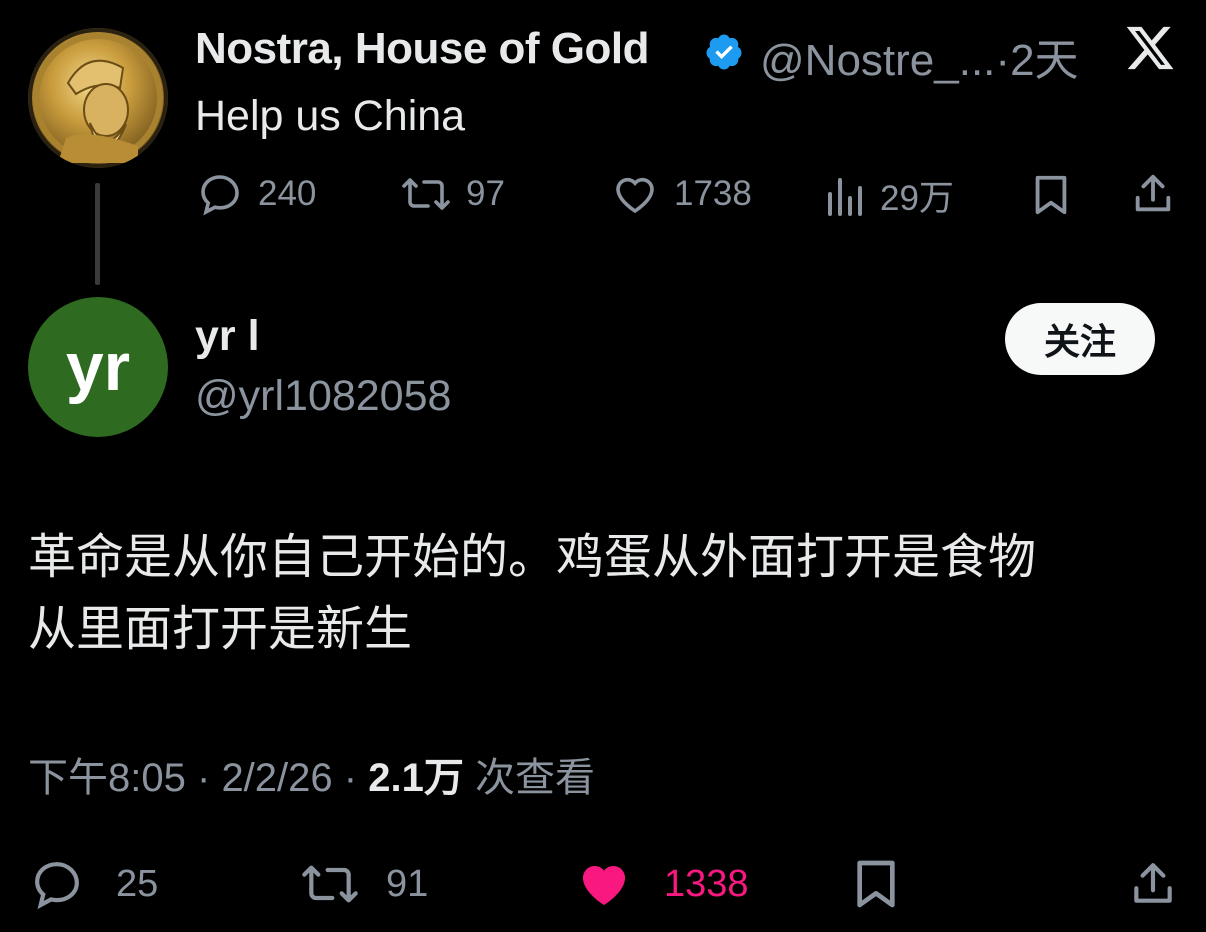  Describe the element at coordinates (227, 336) in the screenshot. I see `reply-author-name: yr l` at that location.